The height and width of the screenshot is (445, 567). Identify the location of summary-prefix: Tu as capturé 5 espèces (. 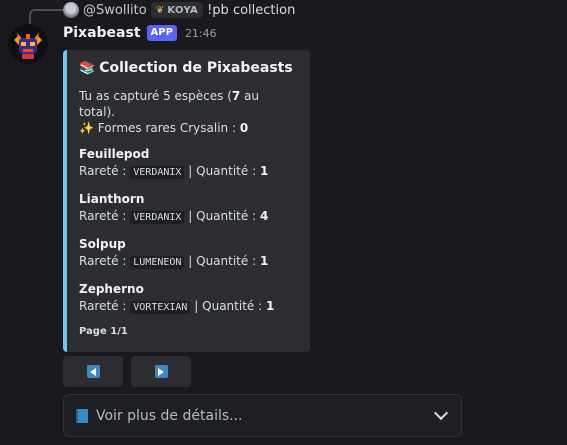
(155, 96).